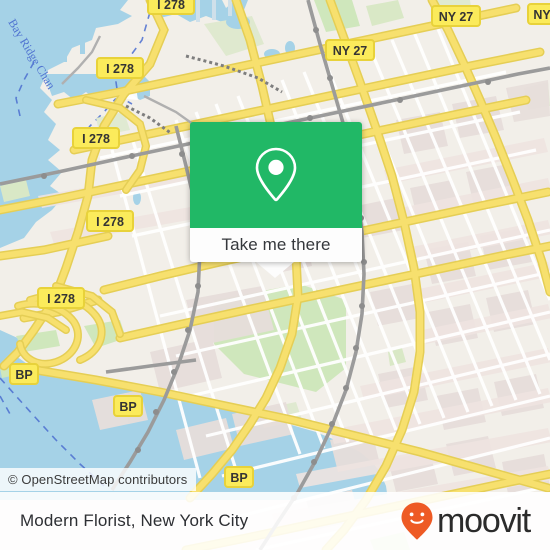  Describe the element at coordinates (541, 15) in the screenshot. I see `svg-text: NY` at that location.